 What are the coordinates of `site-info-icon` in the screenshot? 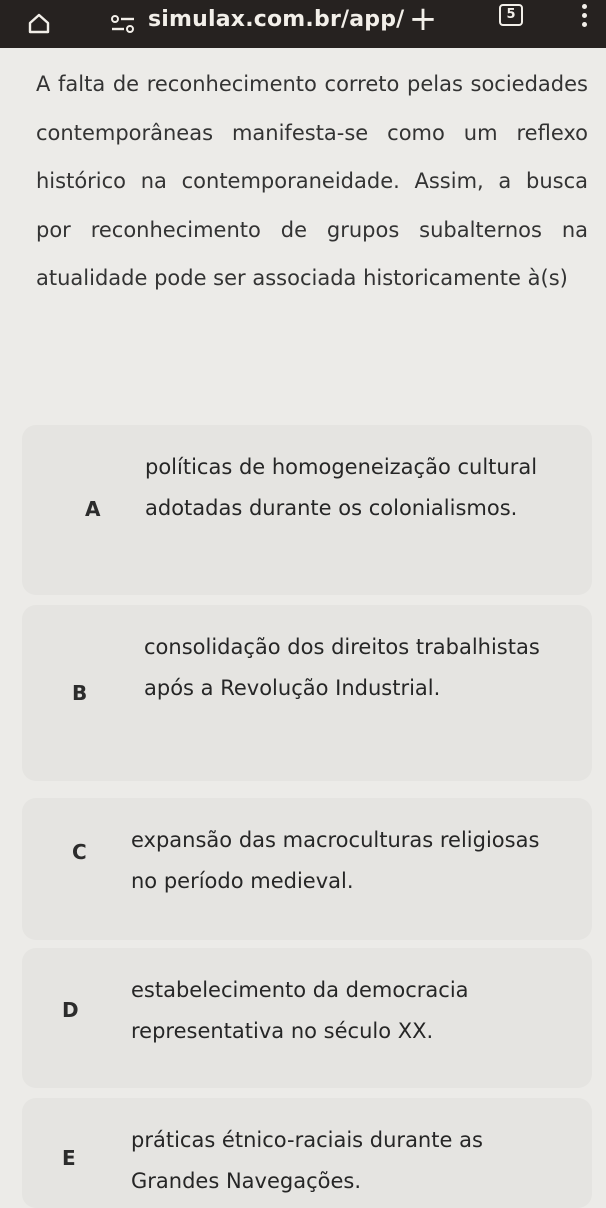 It's located at (123, 24).